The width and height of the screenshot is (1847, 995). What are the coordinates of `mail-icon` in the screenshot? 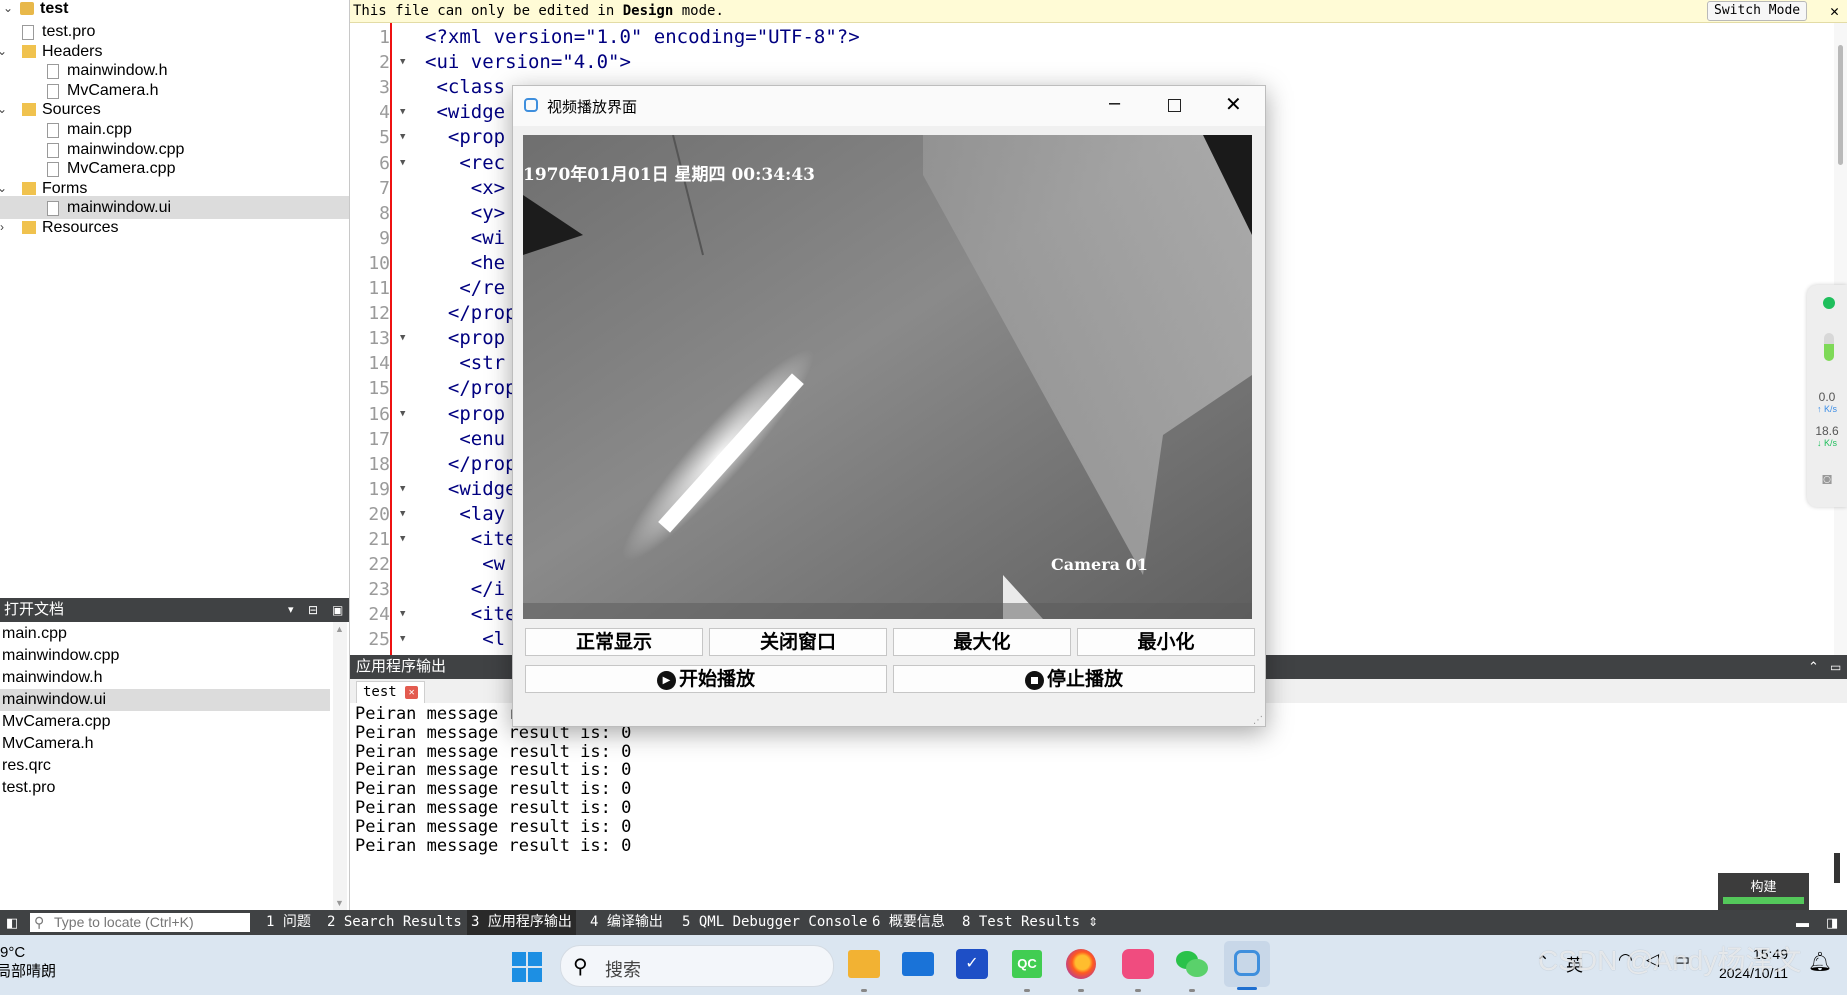 It's located at (918, 964).